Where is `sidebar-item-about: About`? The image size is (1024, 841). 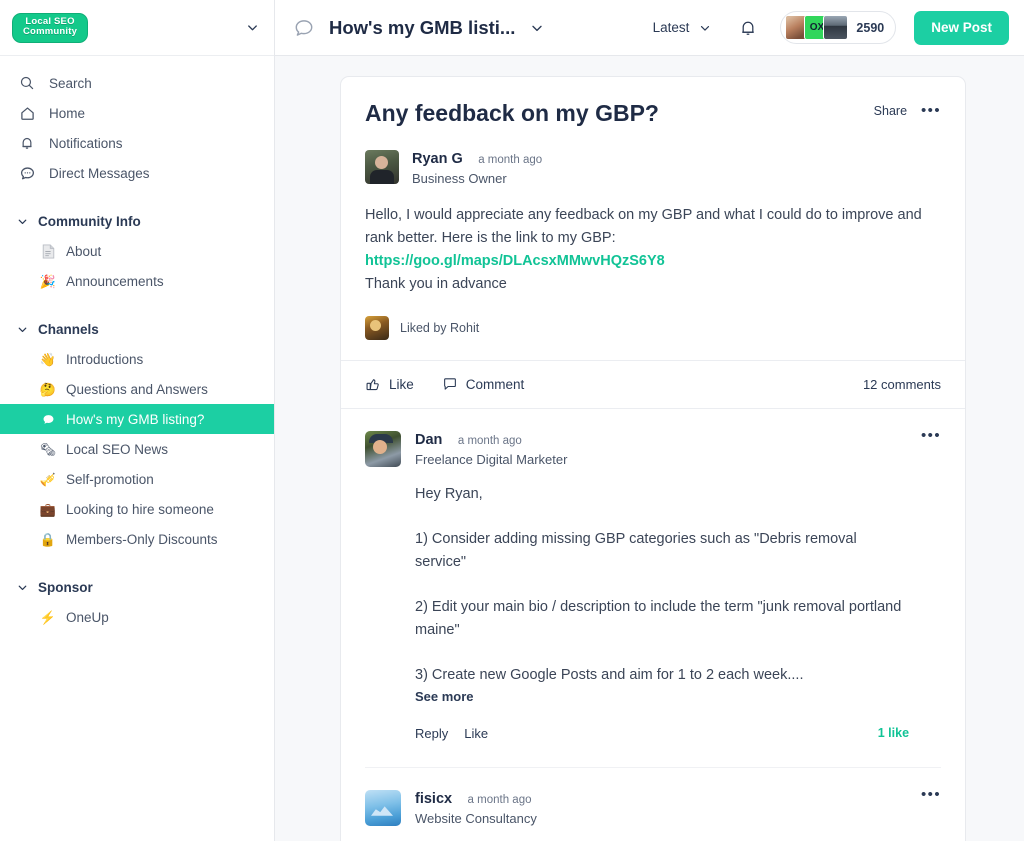
sidebar-item-about: About is located at coordinates (137, 251).